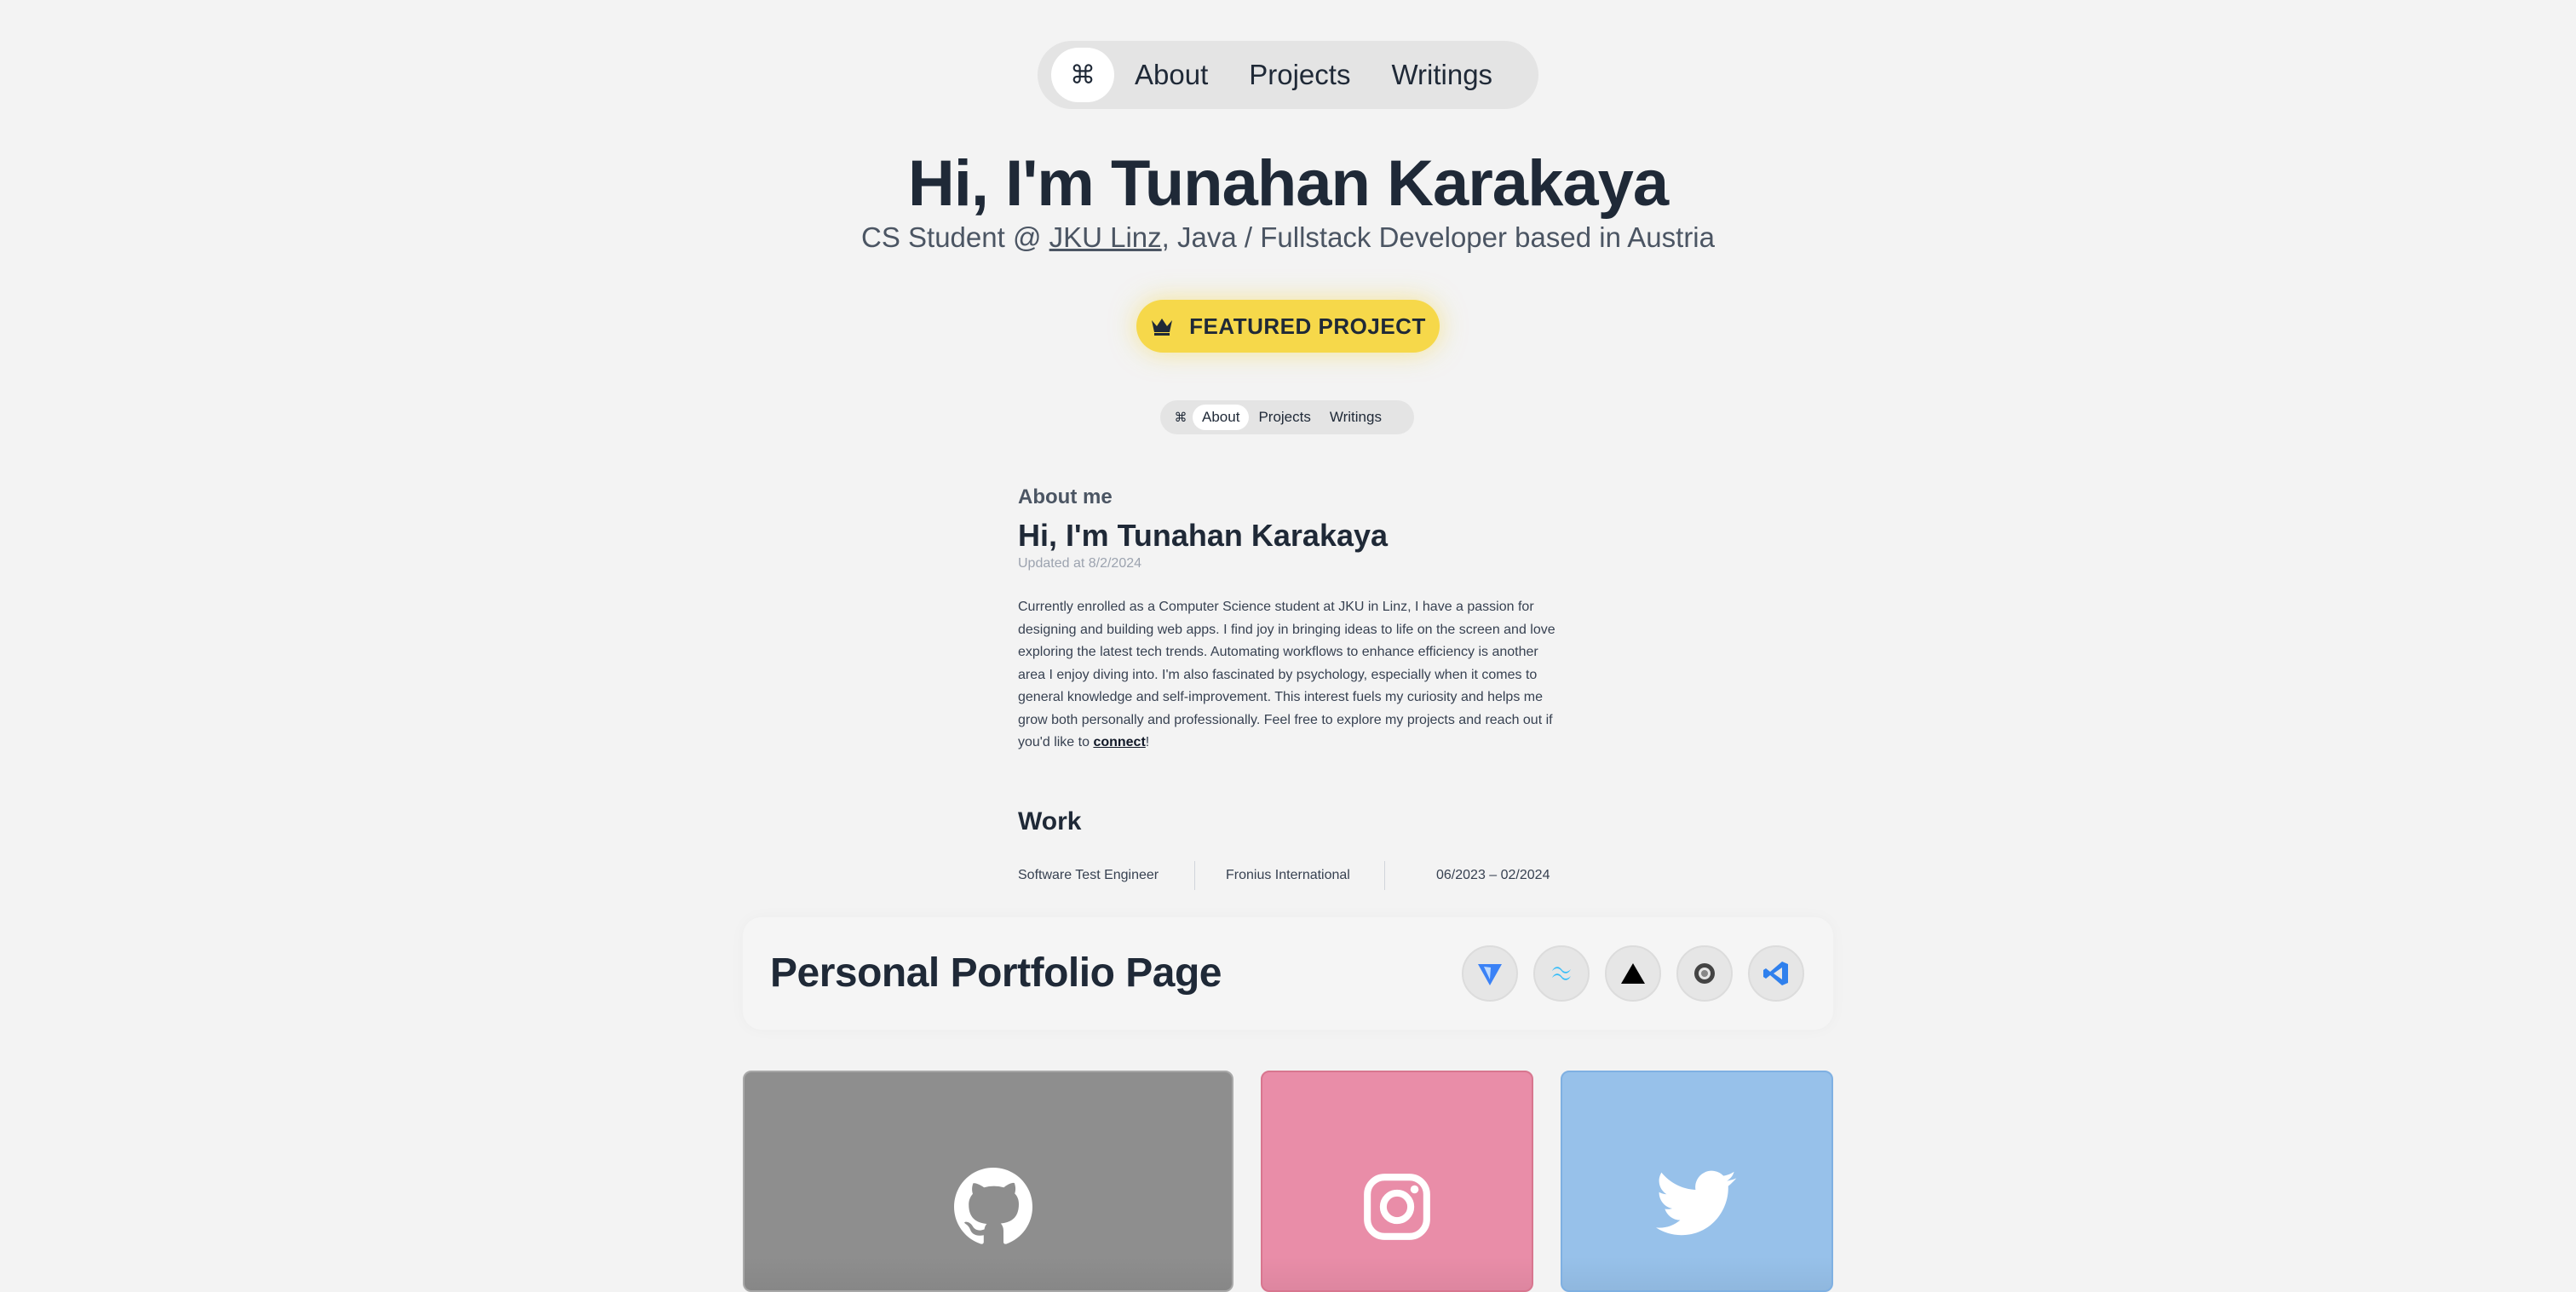 The image size is (2576, 1292). I want to click on preview-nav-item-about: About, so click(1221, 417).